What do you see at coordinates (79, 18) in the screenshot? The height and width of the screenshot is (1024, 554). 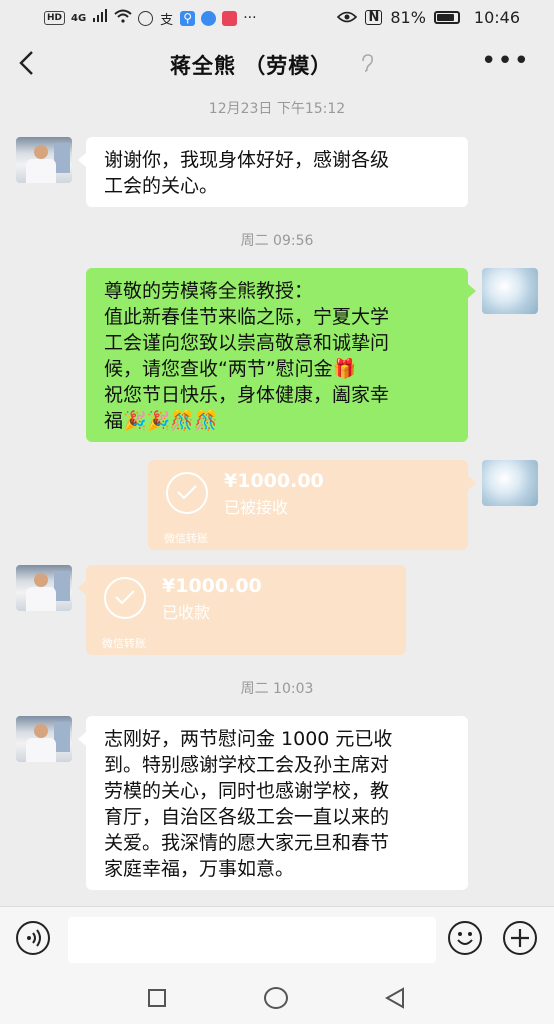 I see `network-type: 4G` at bounding box center [79, 18].